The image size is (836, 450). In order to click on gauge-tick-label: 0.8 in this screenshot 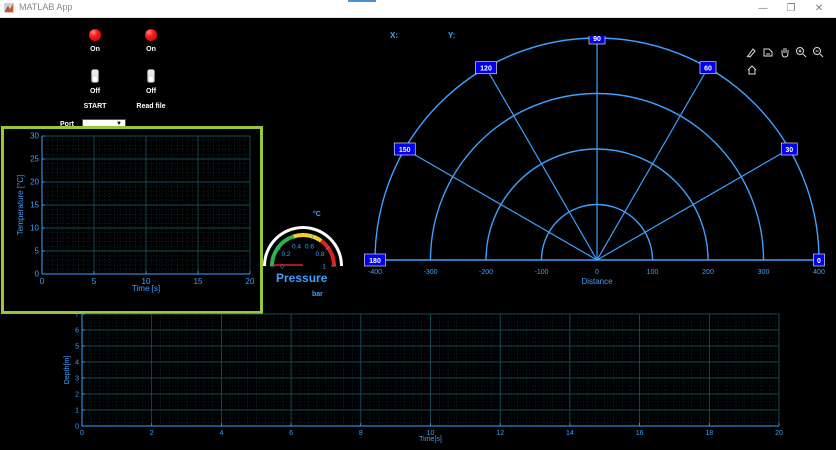, I will do `click(319, 254)`.